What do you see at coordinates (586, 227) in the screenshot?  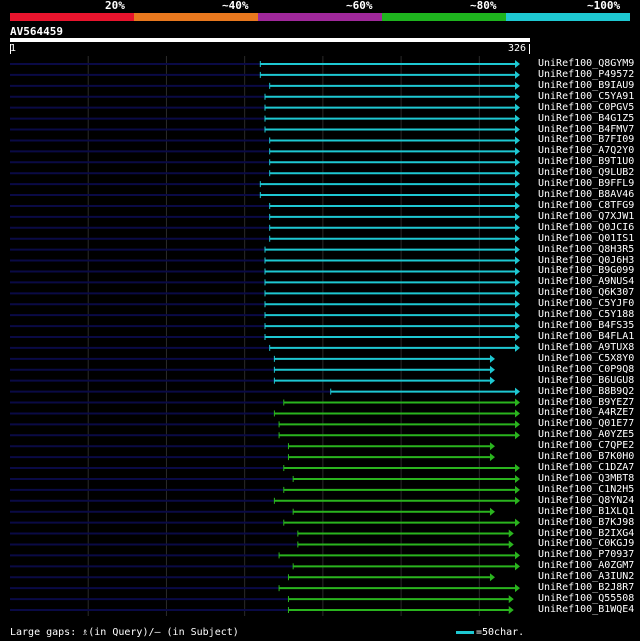 I see `hit-label: UniRef100_Q0JCI6` at bounding box center [586, 227].